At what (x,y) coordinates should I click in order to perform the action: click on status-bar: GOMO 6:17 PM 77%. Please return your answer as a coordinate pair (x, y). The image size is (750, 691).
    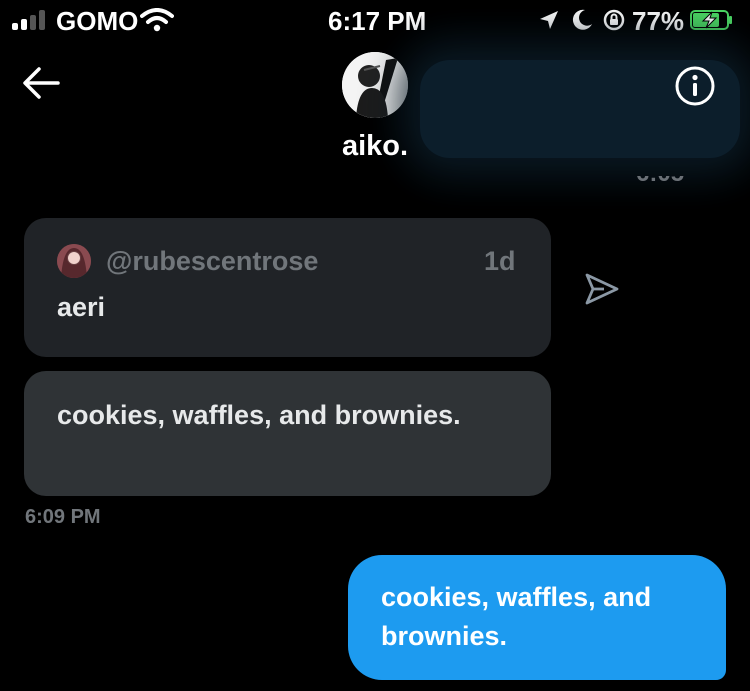
    Looking at the image, I should click on (375, 20).